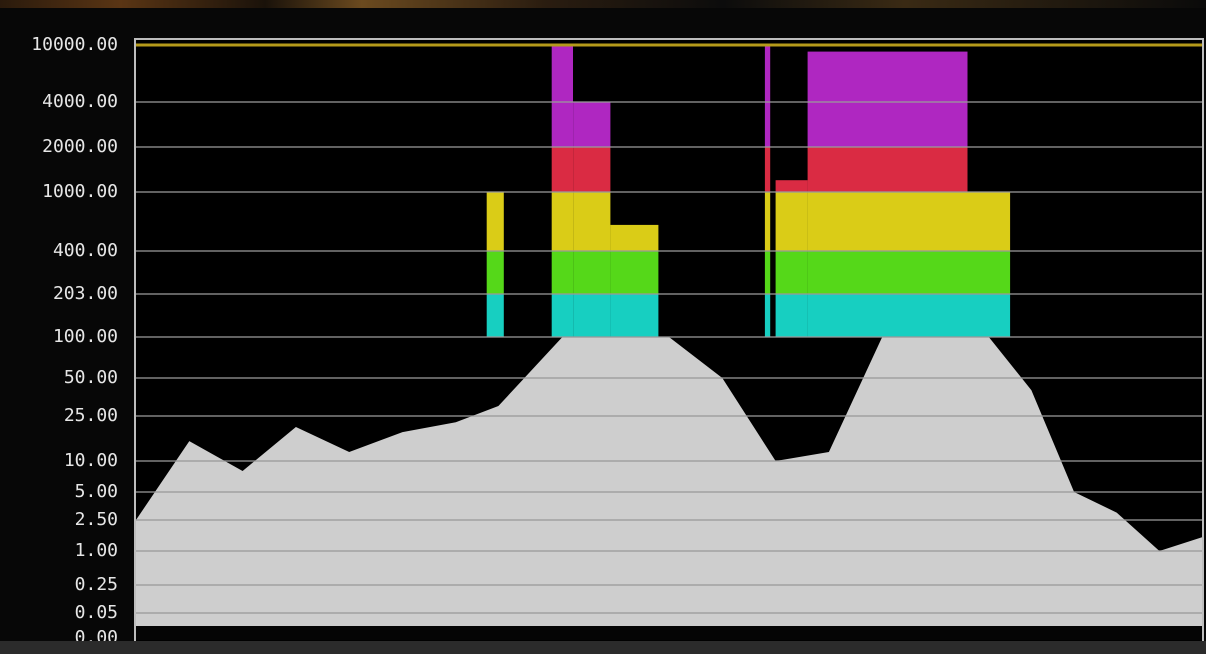  What do you see at coordinates (74, 44) in the screenshot?
I see `y-tick-label: 10000.00` at bounding box center [74, 44].